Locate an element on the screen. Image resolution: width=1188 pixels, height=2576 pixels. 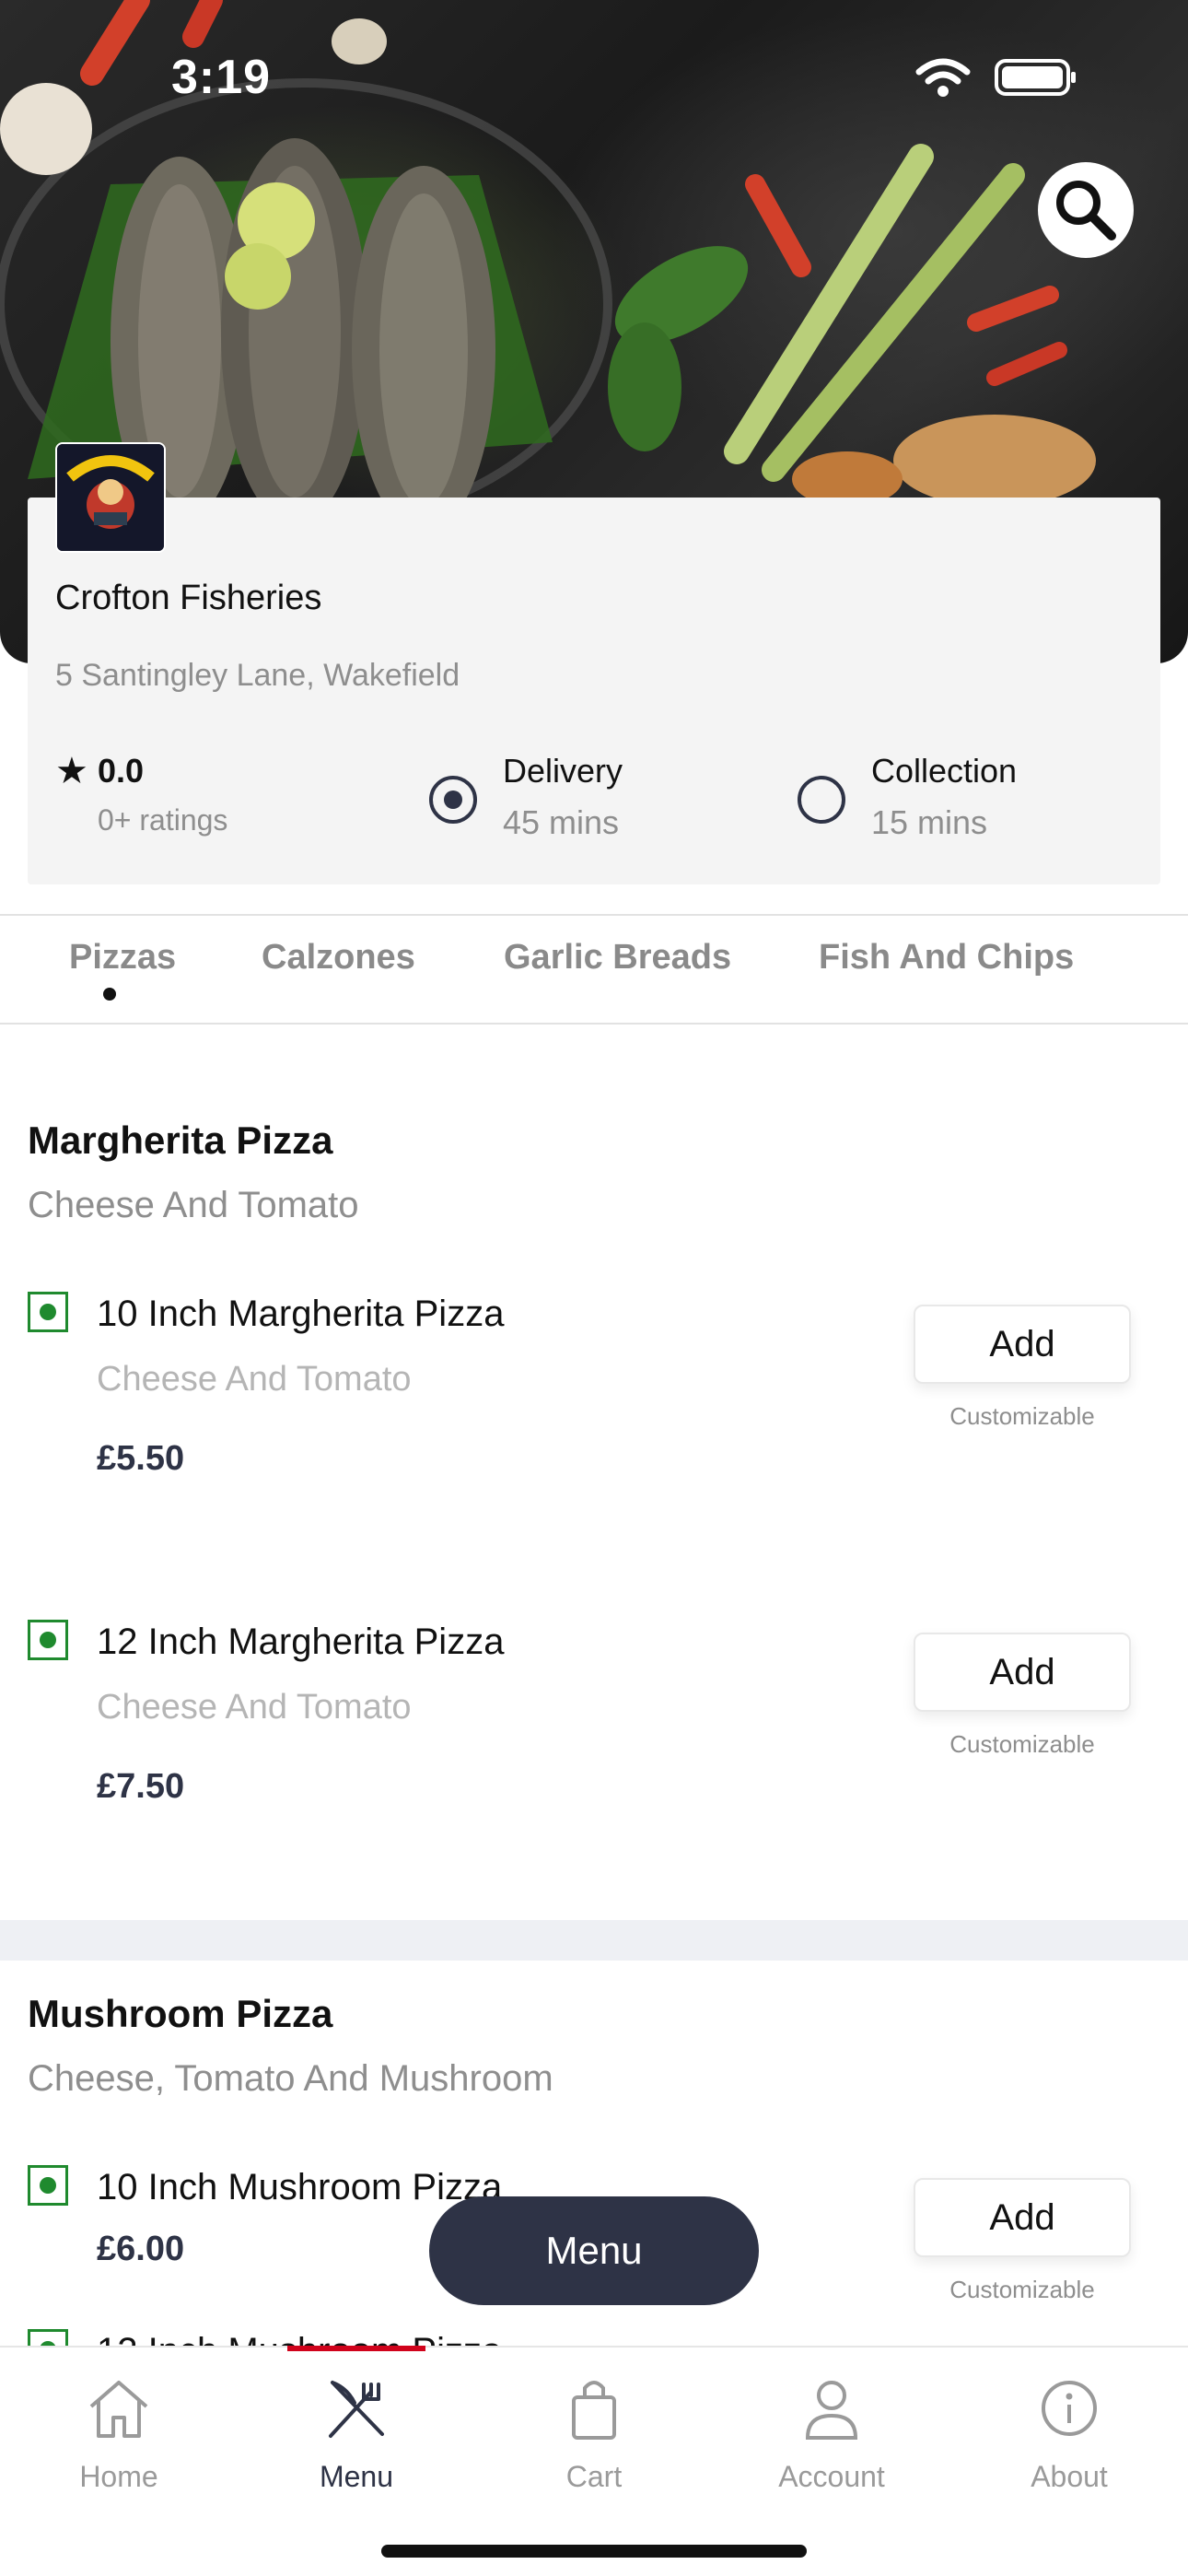
nav-label: Account is located at coordinates (831, 2476).